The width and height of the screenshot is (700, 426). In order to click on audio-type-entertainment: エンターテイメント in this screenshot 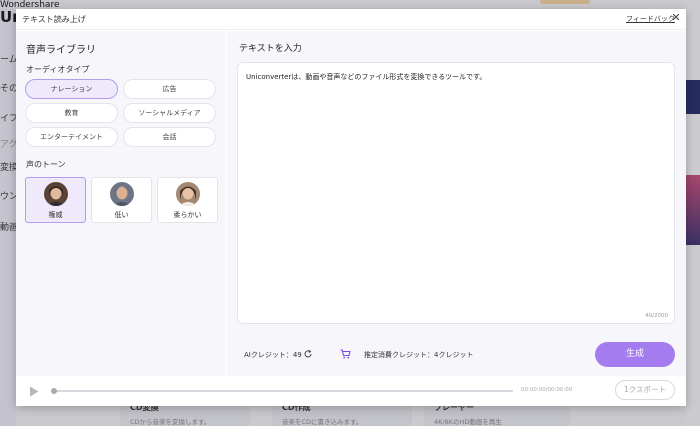, I will do `click(71, 137)`.